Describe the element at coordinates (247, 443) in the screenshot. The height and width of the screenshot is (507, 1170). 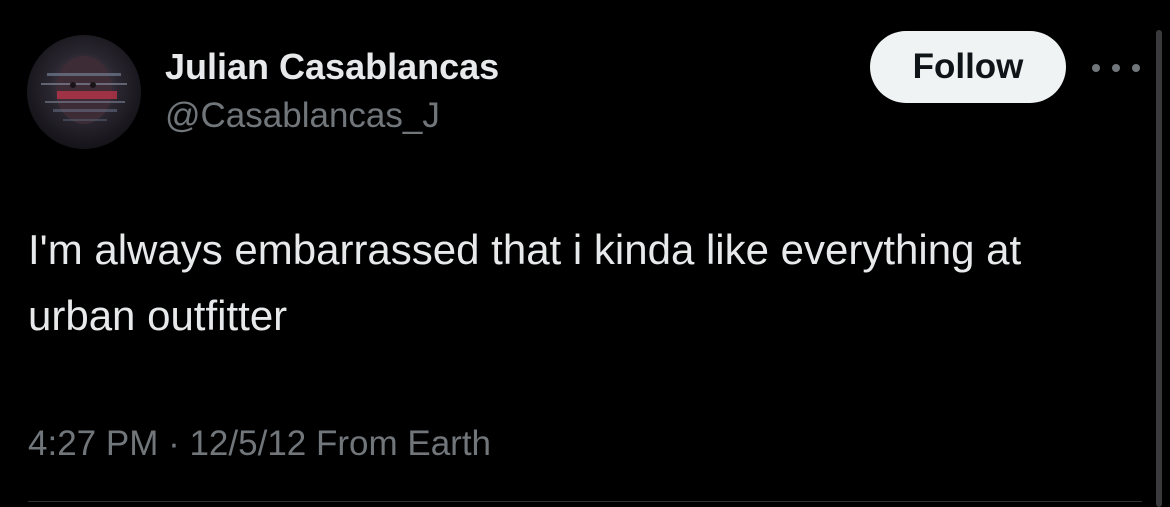
I see `tweet-date: 12/5/12` at that location.